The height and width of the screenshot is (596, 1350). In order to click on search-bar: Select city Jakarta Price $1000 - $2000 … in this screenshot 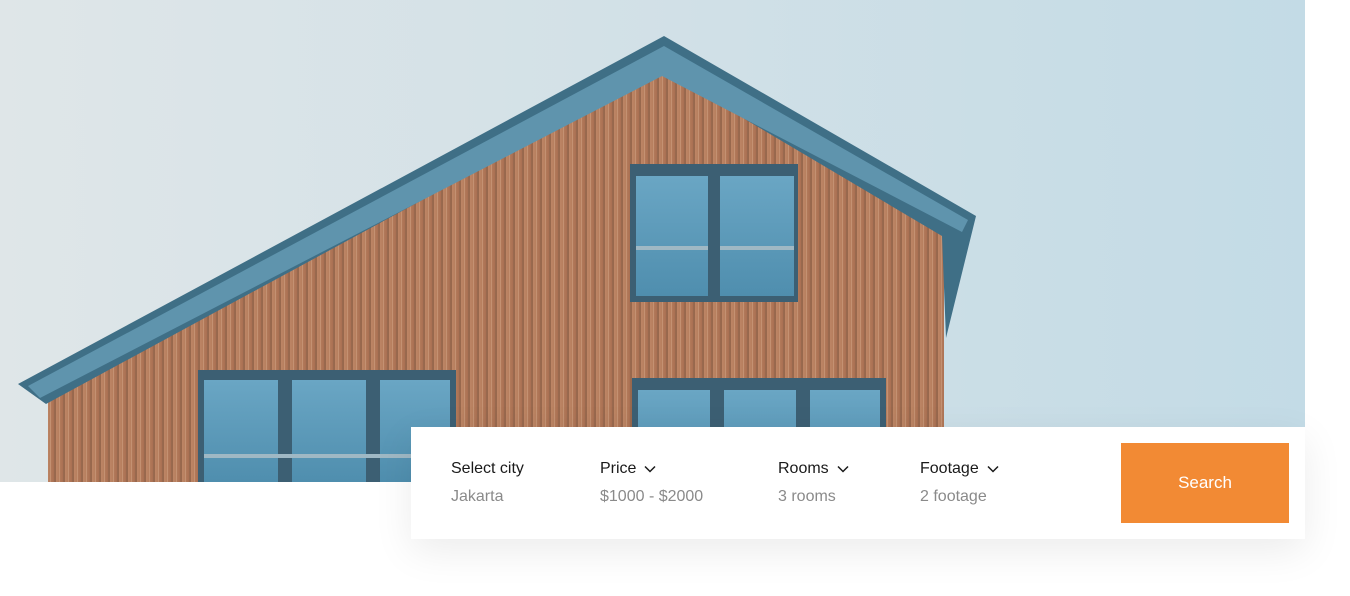, I will do `click(858, 483)`.